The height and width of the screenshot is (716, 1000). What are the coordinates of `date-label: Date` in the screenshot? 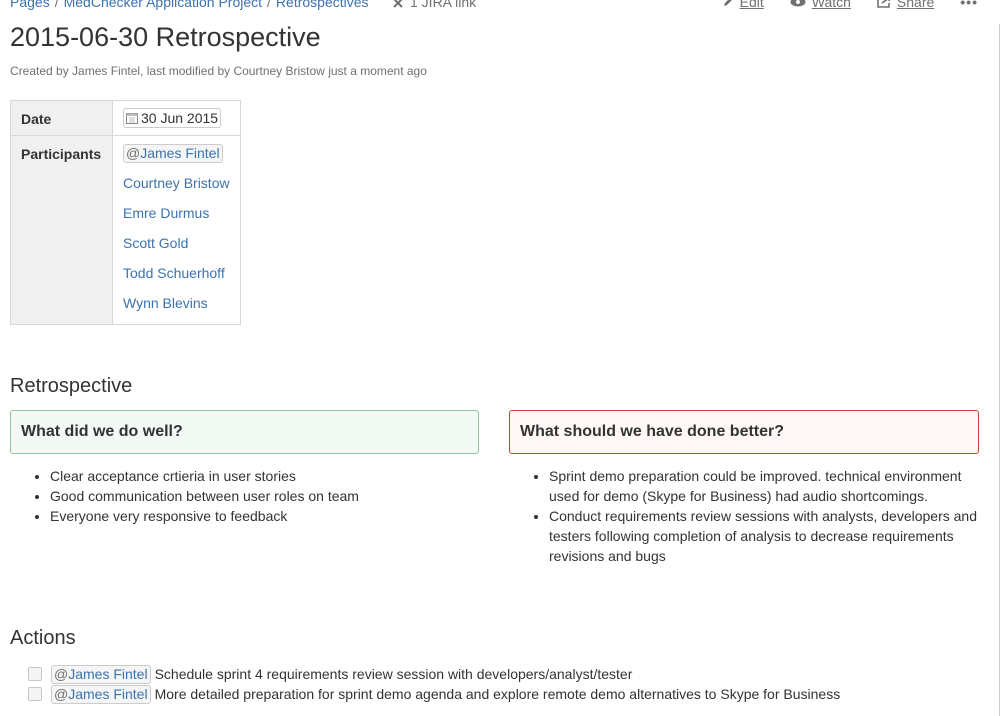 It's located at (61, 118).